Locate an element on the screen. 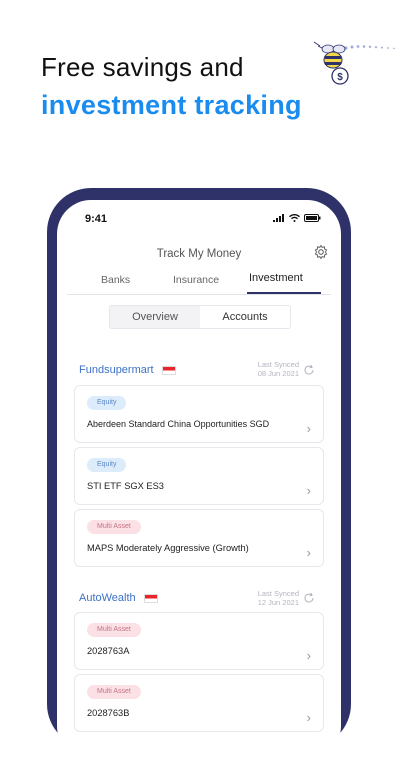 This screenshot has height=760, width=400. signal-icon is located at coordinates (278, 218).